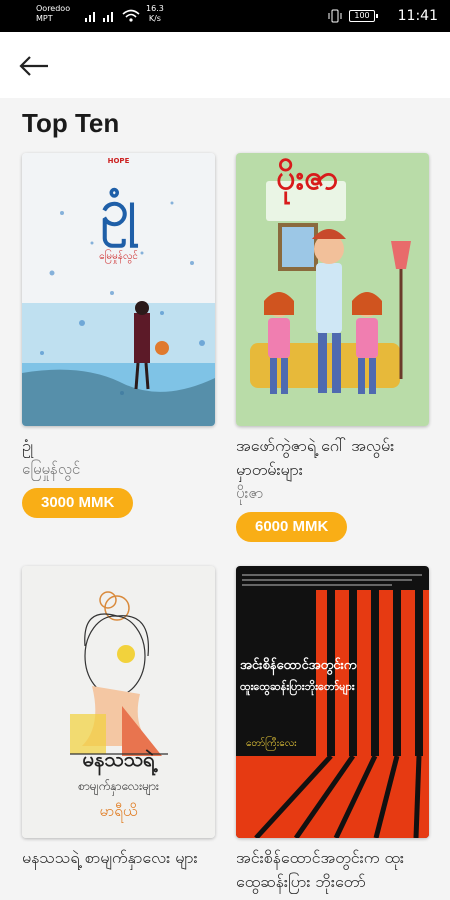 The height and width of the screenshot is (900, 450). I want to click on book-cover: မနသသရဲ့ စာမျက်နှာလေးများ မာရီယိ, so click(118, 702).